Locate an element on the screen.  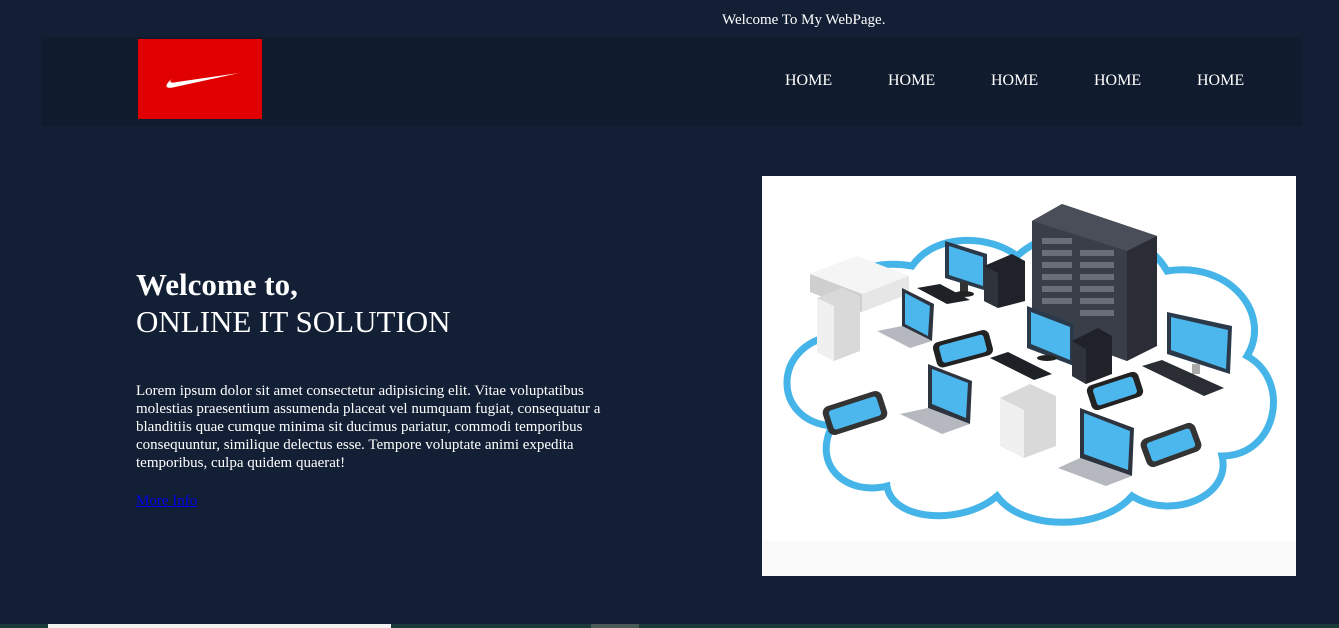
hero-title: Welcome to, is located at coordinates (217, 284).